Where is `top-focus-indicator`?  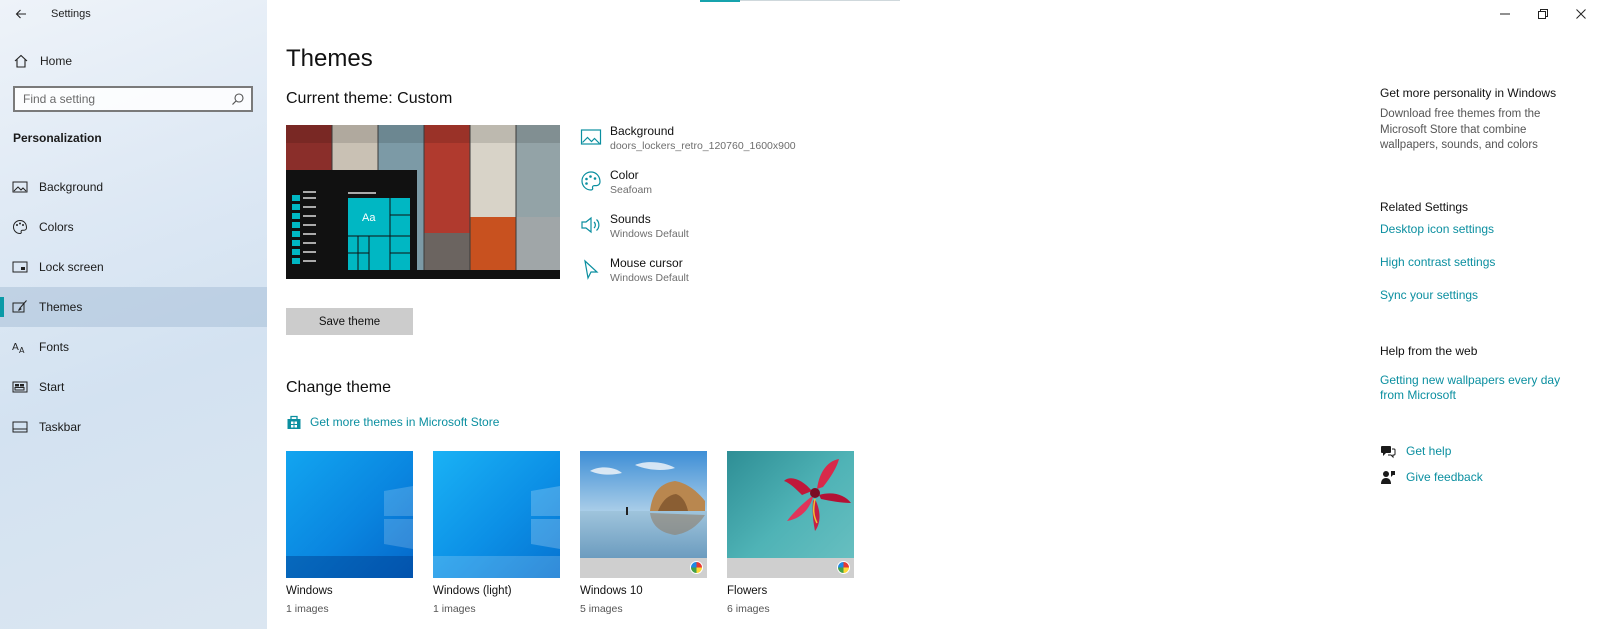
top-focus-indicator is located at coordinates (720, 1).